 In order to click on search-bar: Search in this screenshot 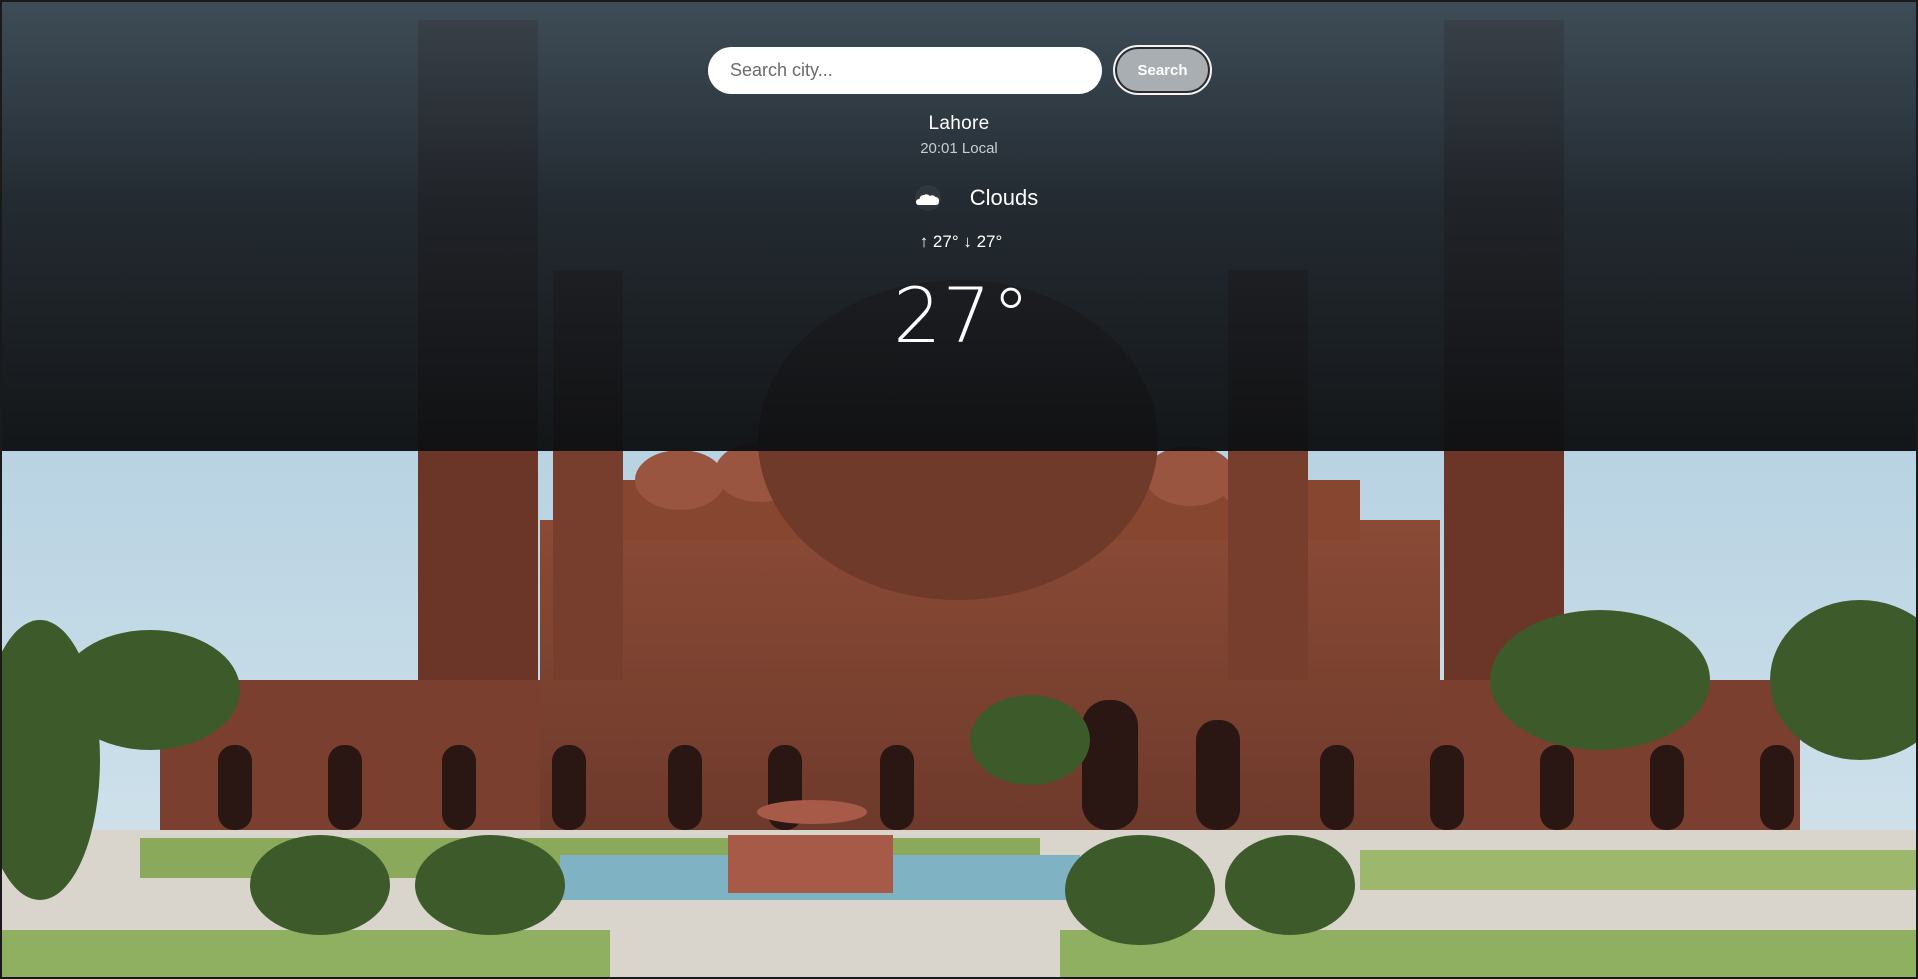, I will do `click(960, 70)`.